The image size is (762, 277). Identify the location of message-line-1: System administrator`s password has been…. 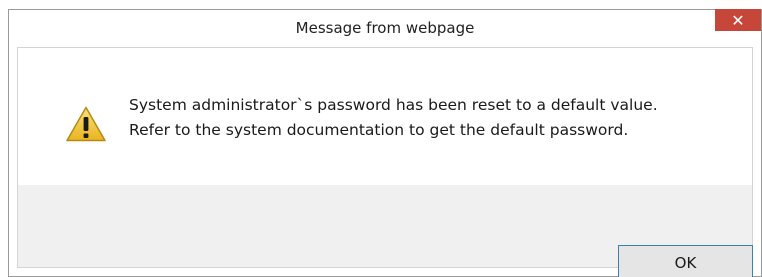
(393, 105).